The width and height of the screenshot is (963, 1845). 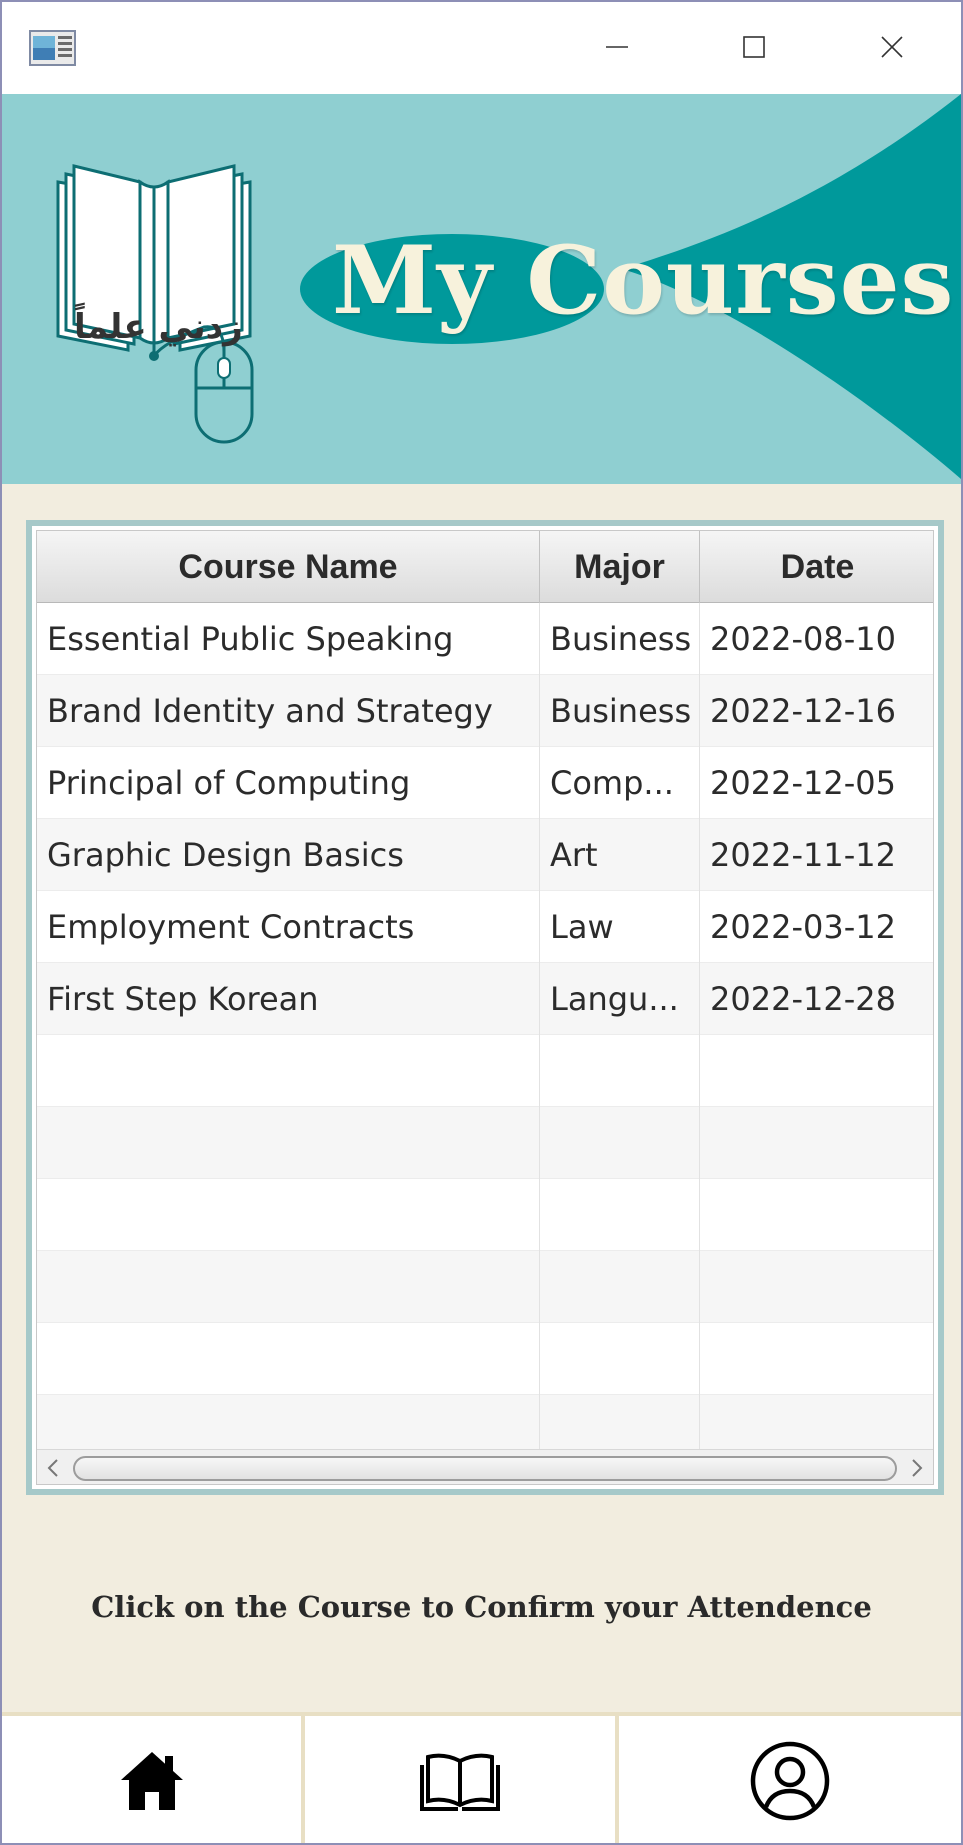 I want to click on scroll-left-arrow-icon, so click(x=53, y=1468).